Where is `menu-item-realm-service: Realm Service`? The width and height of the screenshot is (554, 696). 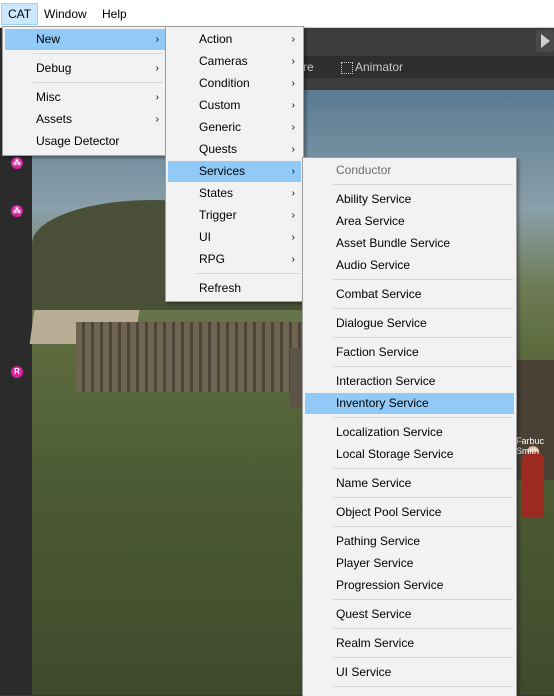 menu-item-realm-service: Realm Service is located at coordinates (409, 643).